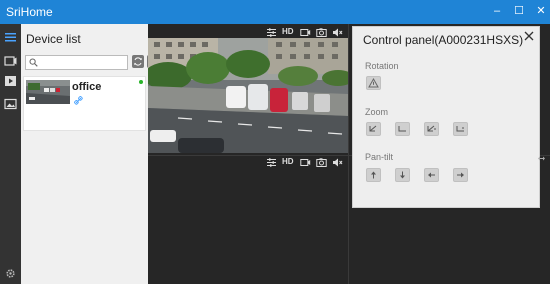  I want to click on panel-resize-handle, so click(541, 158).